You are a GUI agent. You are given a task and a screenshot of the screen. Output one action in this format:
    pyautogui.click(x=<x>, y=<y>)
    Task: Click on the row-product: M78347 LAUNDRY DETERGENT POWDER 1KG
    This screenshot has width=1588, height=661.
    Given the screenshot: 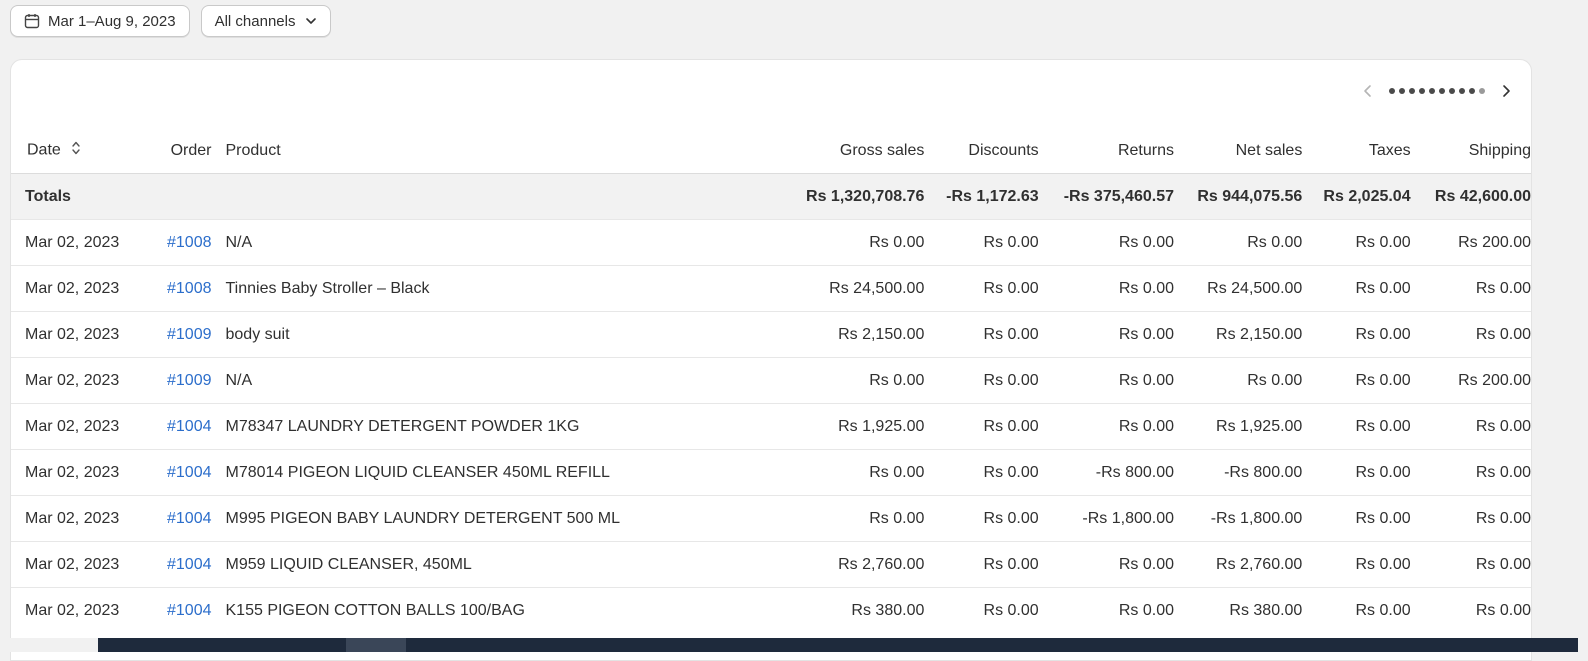 What is the action you would take?
    pyautogui.click(x=402, y=426)
    